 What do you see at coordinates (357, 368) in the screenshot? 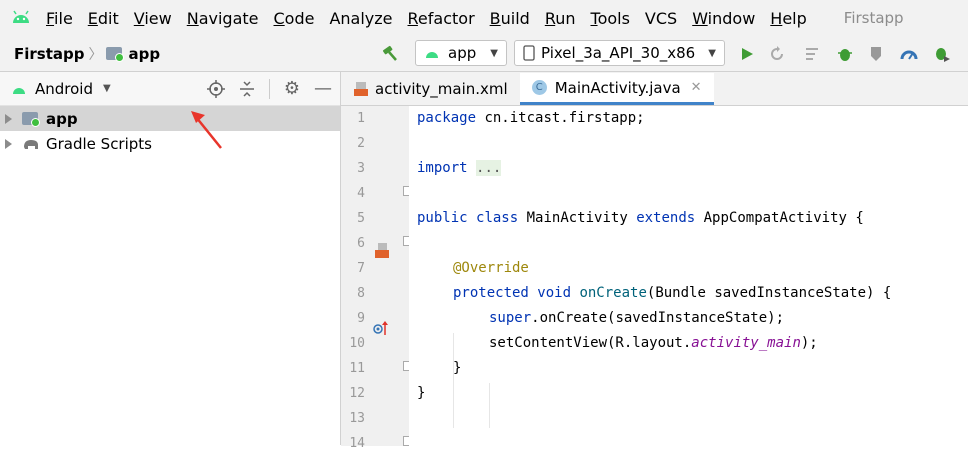
I see `line-number: 11` at bounding box center [357, 368].